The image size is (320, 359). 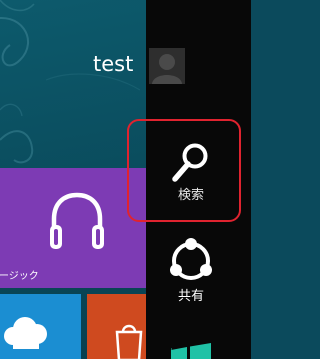 What do you see at coordinates (19, 276) in the screenshot?
I see `music-tile-label: ージック` at bounding box center [19, 276].